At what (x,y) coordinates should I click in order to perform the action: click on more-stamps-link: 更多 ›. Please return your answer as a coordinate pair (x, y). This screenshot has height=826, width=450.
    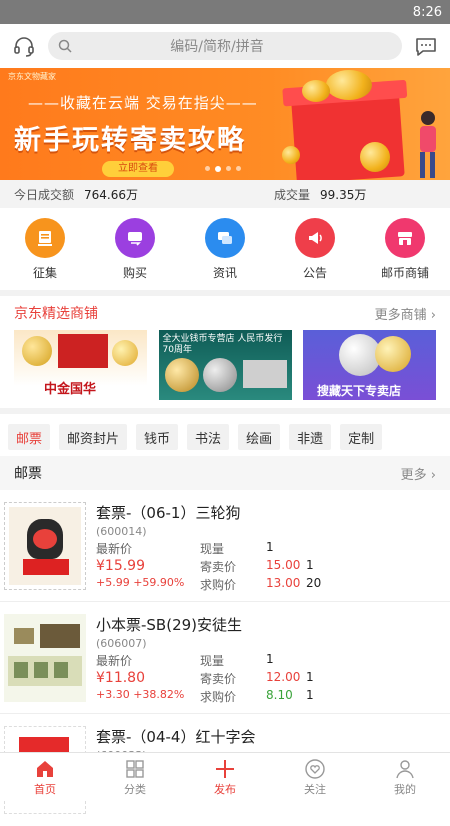
    Looking at the image, I should click on (418, 473).